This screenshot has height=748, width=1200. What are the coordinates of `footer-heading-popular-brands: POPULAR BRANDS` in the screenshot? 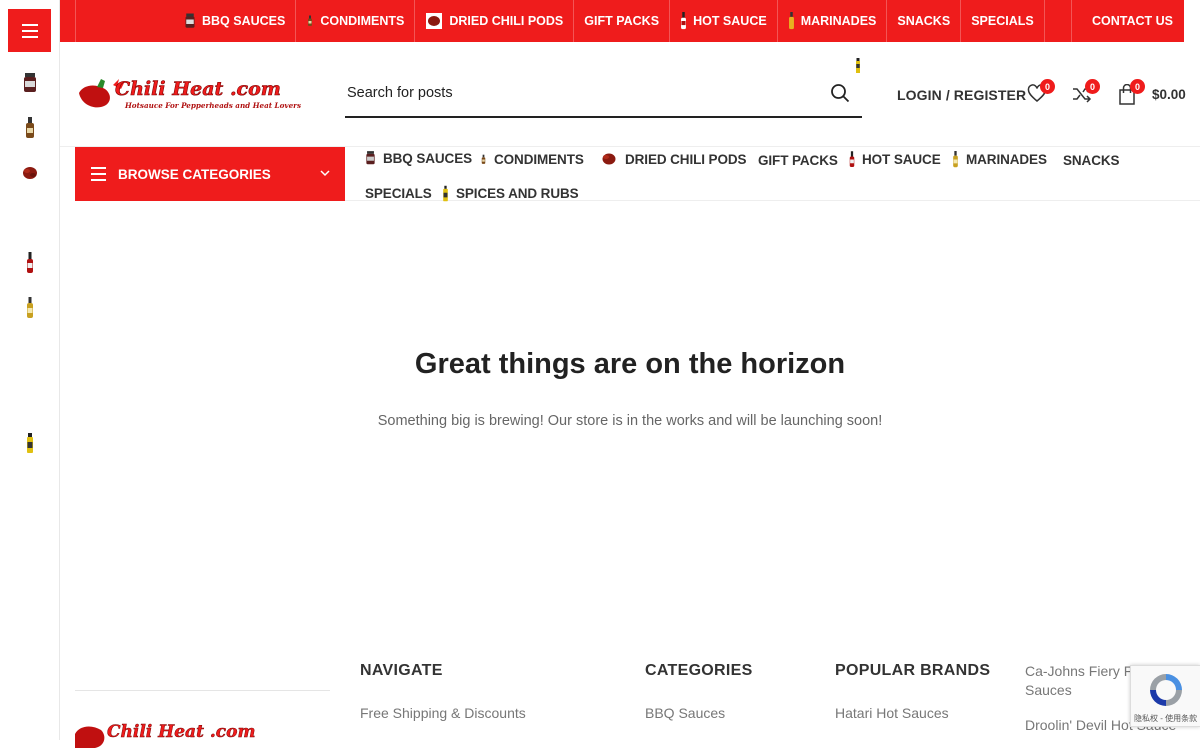 It's located at (913, 670).